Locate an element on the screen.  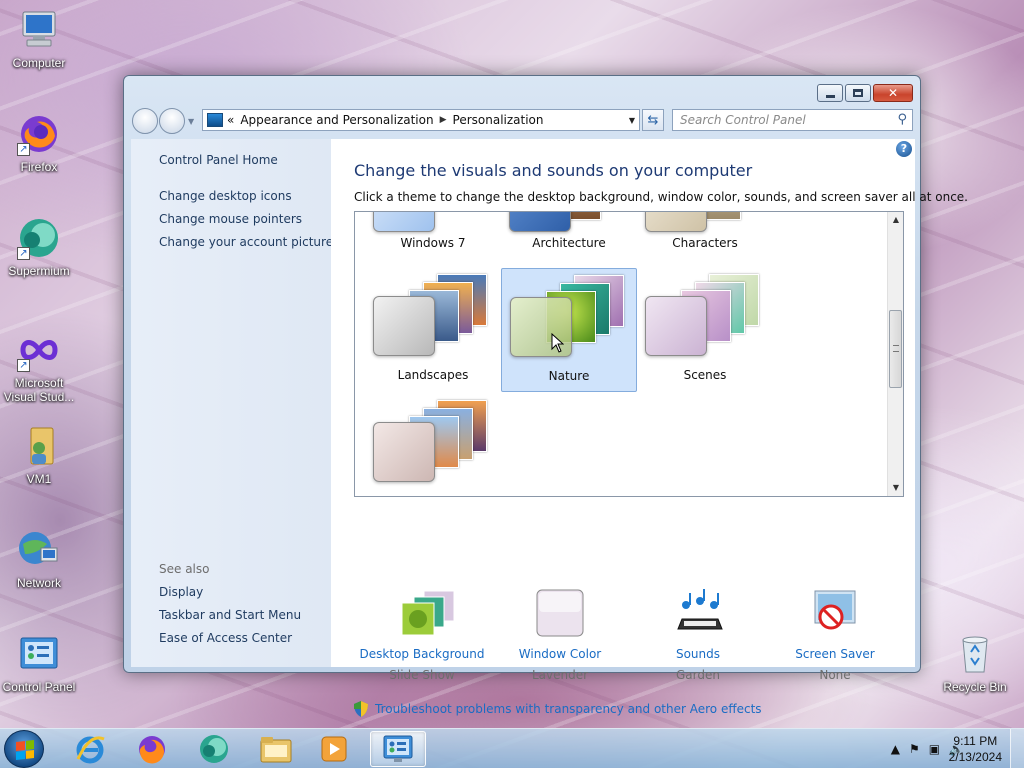
taskbar-file-explorer is located at coordinates (276, 749).